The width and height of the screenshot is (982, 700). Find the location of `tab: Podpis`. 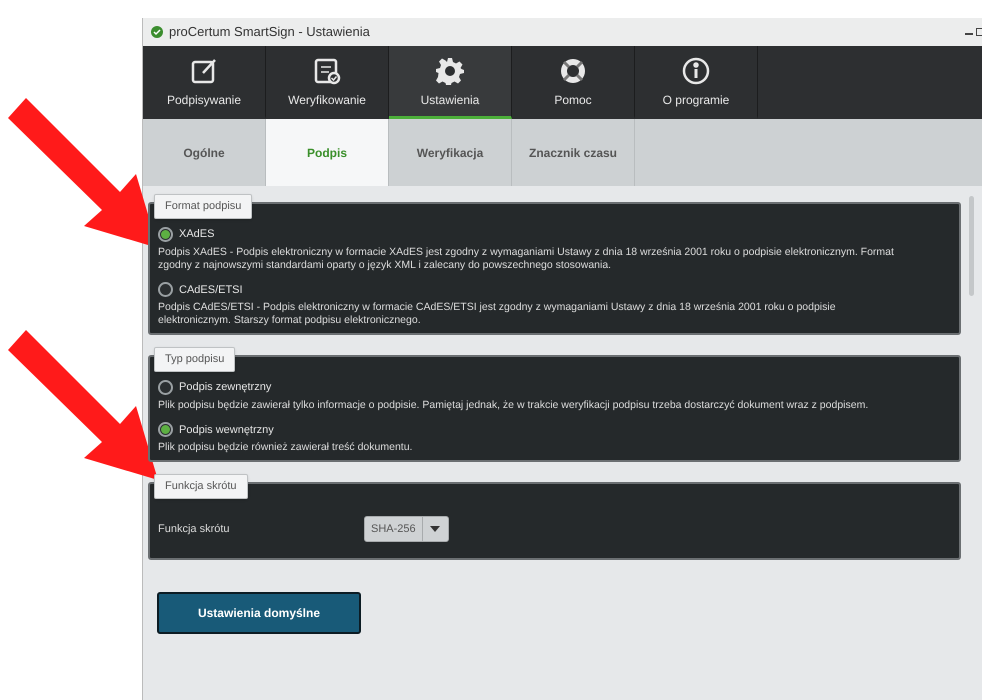

tab: Podpis is located at coordinates (327, 152).